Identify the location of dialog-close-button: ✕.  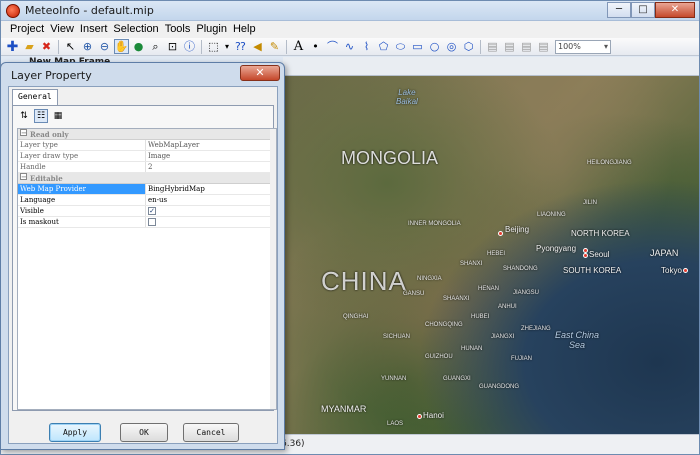
(260, 73).